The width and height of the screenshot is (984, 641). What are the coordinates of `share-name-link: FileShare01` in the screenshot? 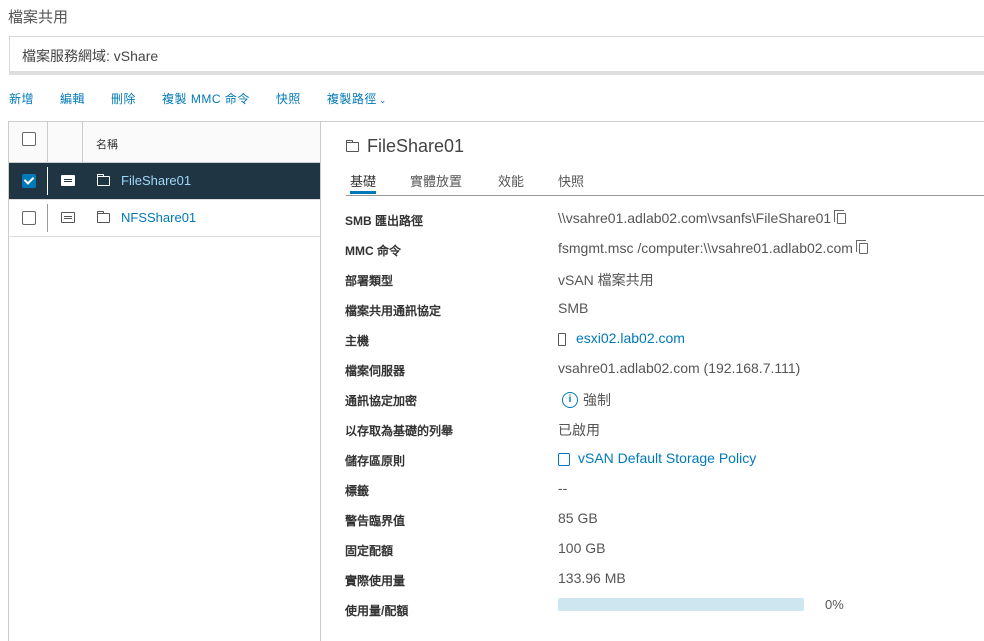 It's located at (156, 180).